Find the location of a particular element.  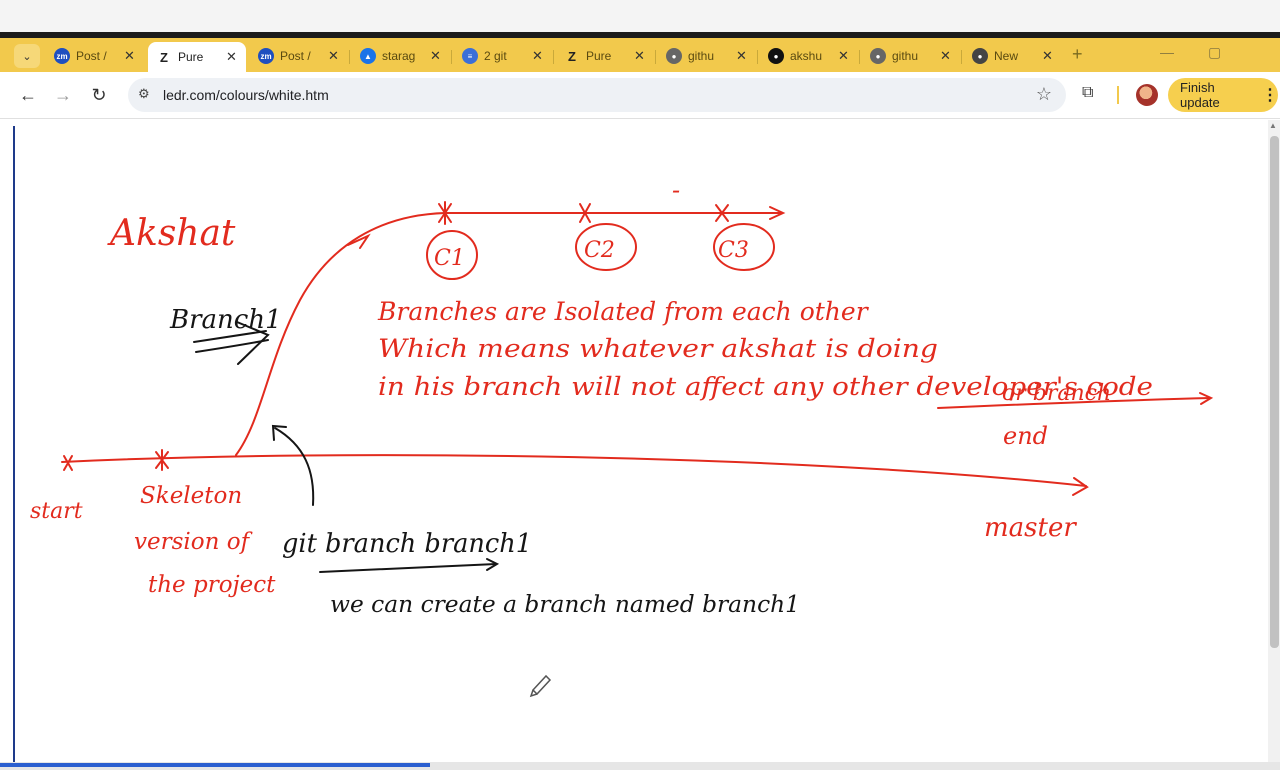

horizontal-scroll-indicator is located at coordinates (215, 765).